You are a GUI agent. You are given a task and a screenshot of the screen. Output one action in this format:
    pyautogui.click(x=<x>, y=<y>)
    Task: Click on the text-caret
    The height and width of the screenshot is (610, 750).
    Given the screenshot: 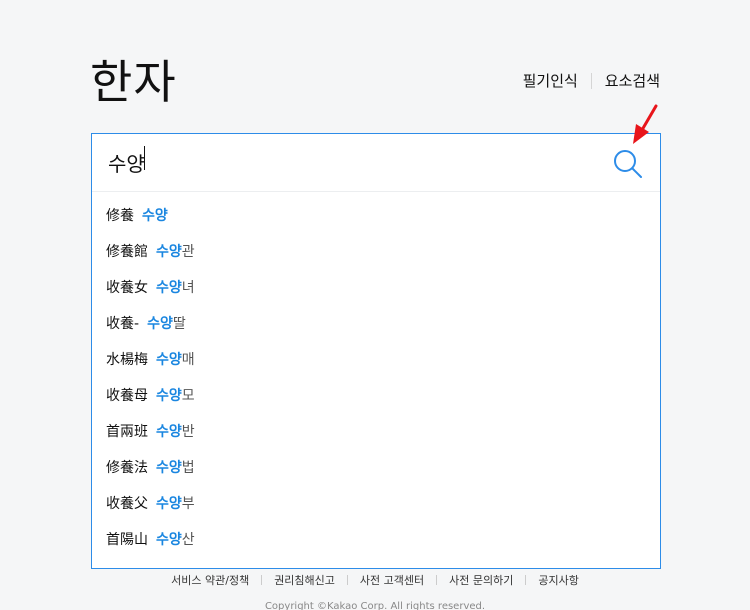 What is the action you would take?
    pyautogui.click(x=144, y=158)
    